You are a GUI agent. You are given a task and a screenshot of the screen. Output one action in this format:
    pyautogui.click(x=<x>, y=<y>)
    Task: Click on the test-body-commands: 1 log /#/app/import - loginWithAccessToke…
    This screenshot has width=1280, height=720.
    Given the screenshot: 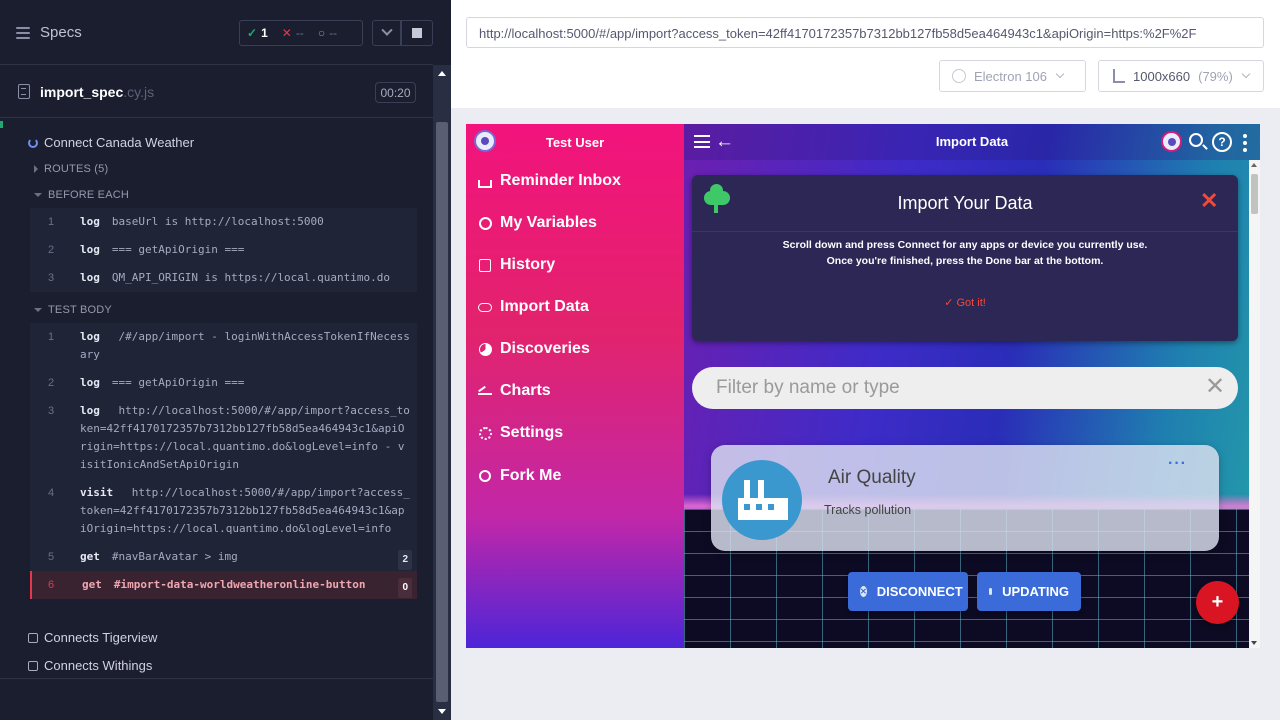 What is the action you would take?
    pyautogui.click(x=223, y=461)
    